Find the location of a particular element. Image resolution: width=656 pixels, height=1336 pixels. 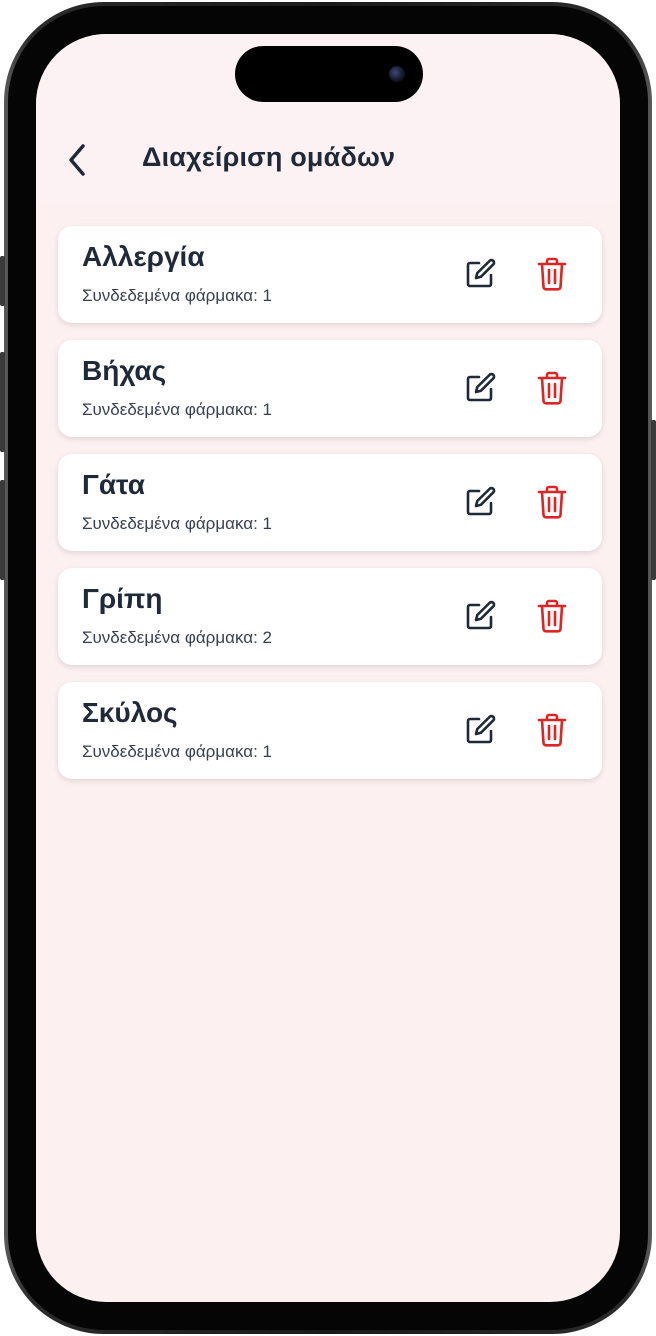

group-name: Βήχας is located at coordinates (124, 370).